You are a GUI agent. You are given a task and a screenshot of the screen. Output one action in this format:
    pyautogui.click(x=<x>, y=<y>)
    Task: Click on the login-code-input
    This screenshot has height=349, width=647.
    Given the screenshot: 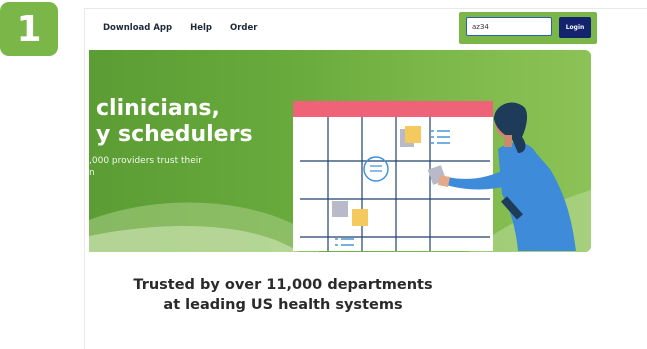 What is the action you would take?
    pyautogui.click(x=509, y=26)
    